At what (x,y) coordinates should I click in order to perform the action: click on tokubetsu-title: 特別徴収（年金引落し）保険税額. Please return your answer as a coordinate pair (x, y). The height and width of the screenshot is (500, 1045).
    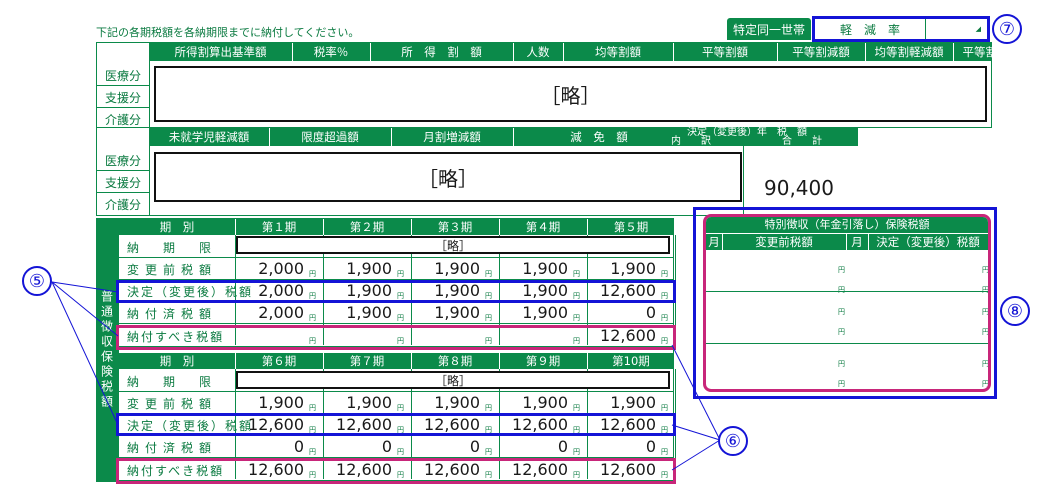
    Looking at the image, I should click on (847, 225).